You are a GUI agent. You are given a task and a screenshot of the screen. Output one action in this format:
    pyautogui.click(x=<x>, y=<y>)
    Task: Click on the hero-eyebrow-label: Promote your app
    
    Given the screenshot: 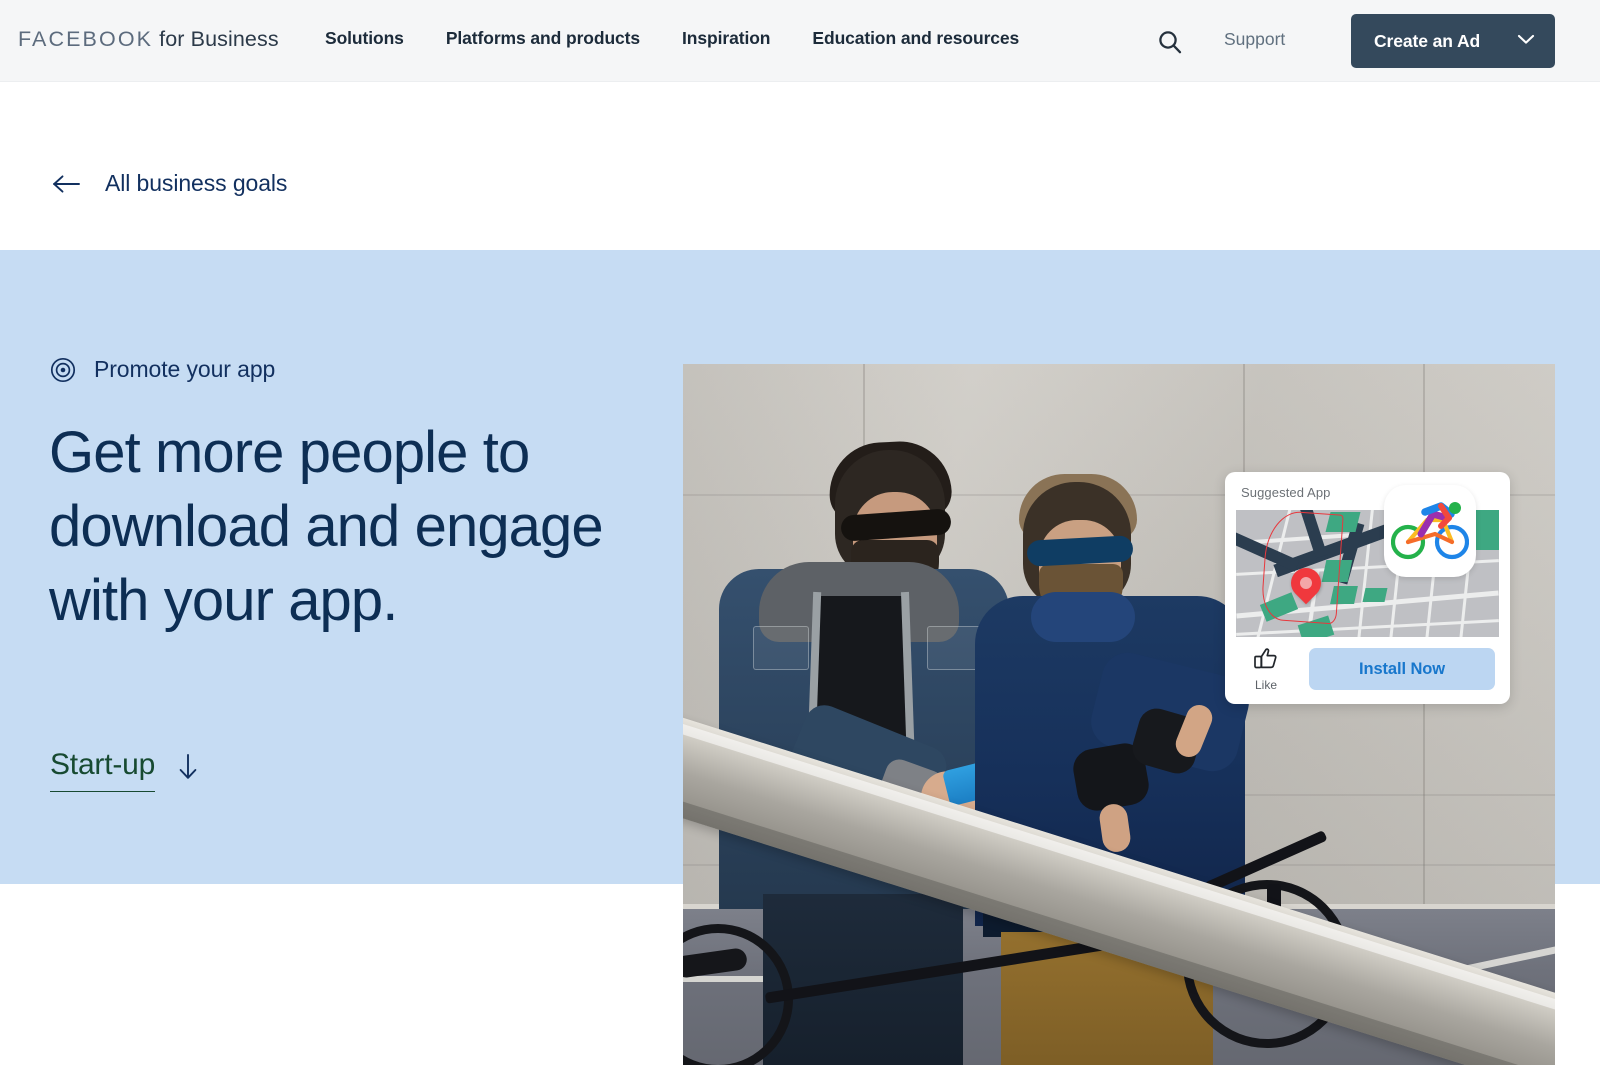 What is the action you would take?
    pyautogui.click(x=185, y=369)
    